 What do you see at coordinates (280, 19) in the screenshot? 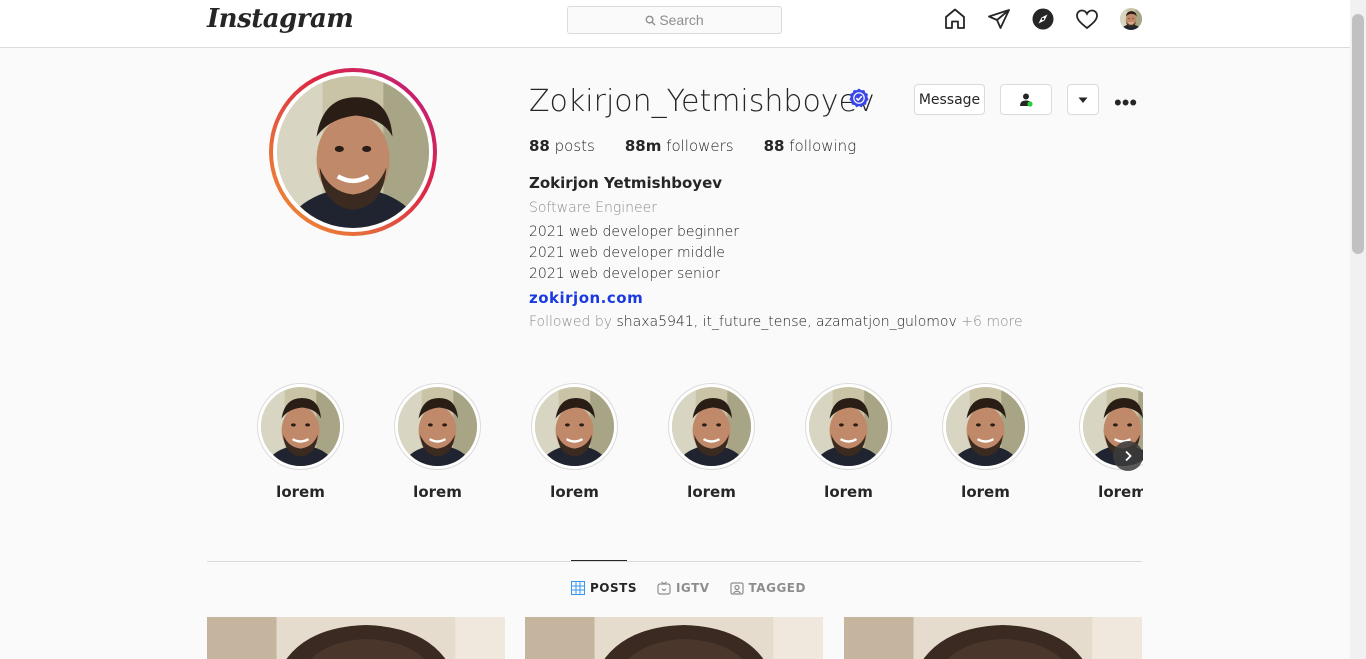
I see `instagram-logo: Instagram` at bounding box center [280, 19].